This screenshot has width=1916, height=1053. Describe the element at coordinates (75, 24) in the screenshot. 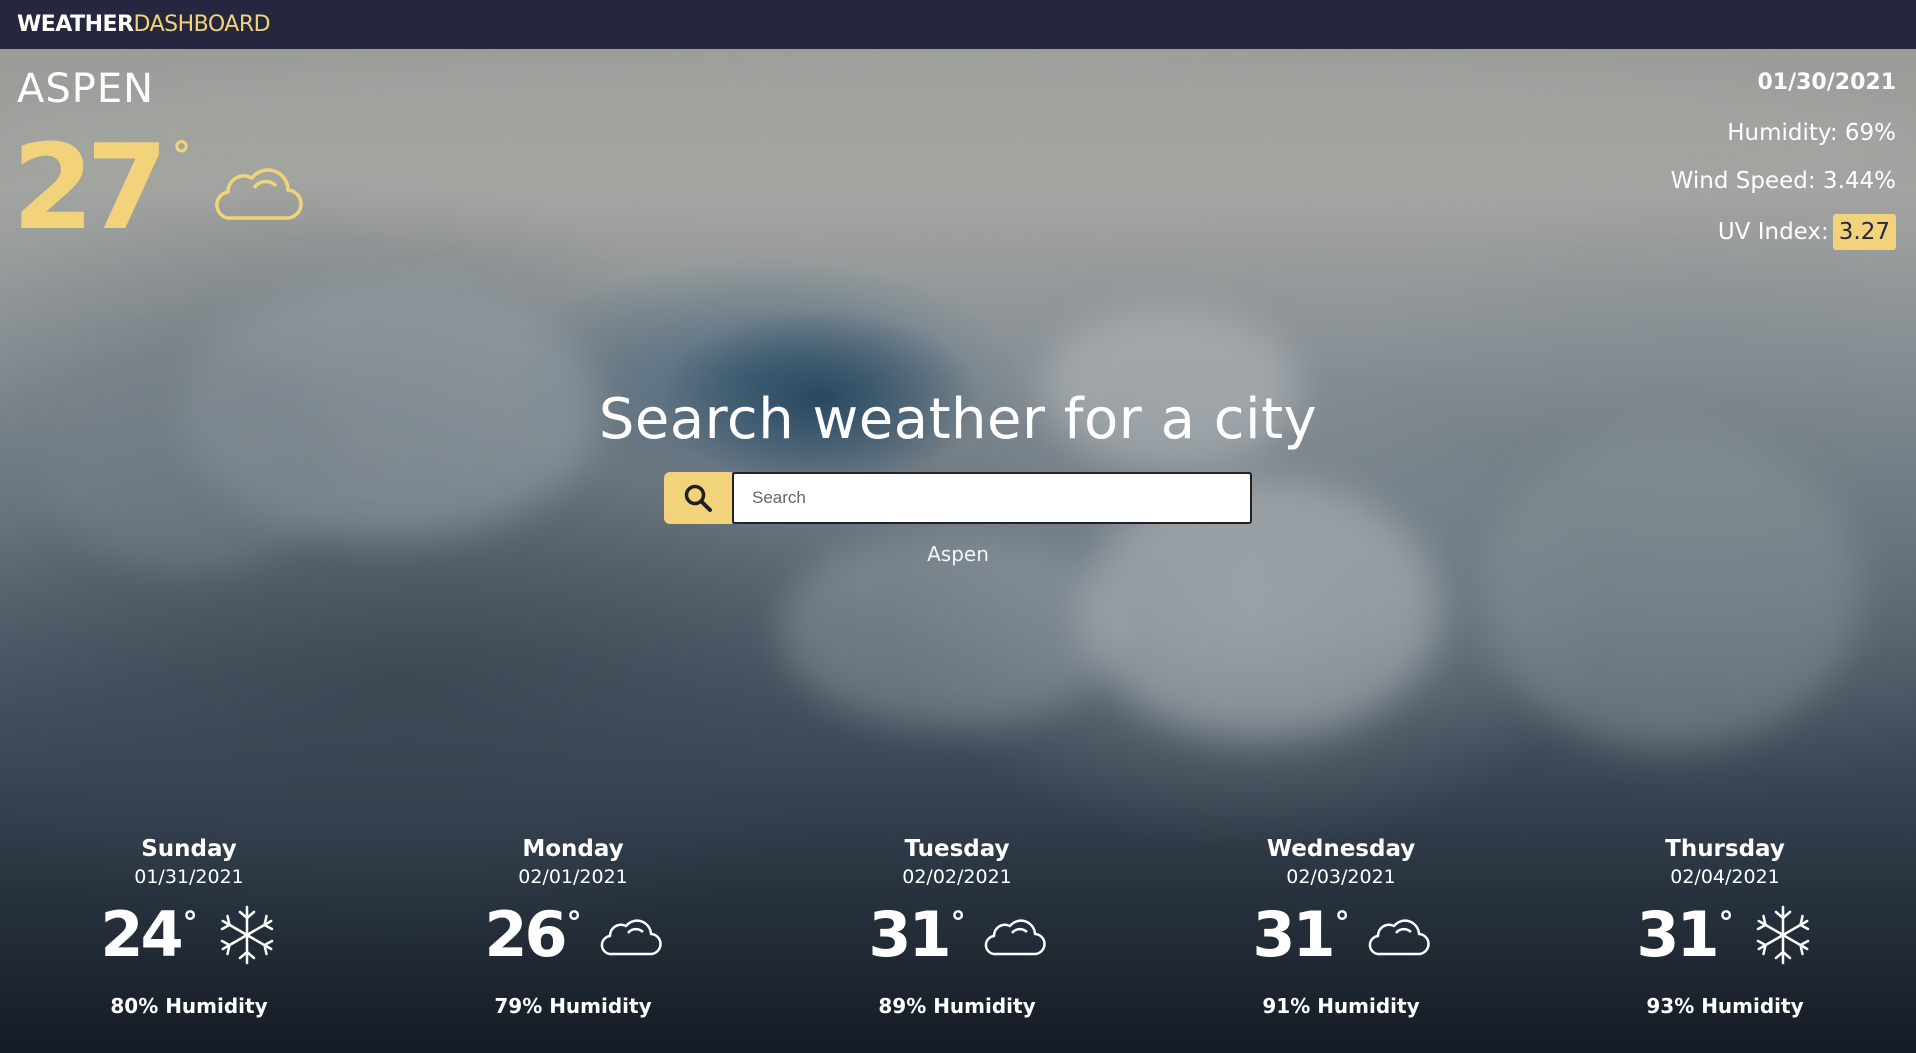

I see `brand-weather: WEATHER` at that location.